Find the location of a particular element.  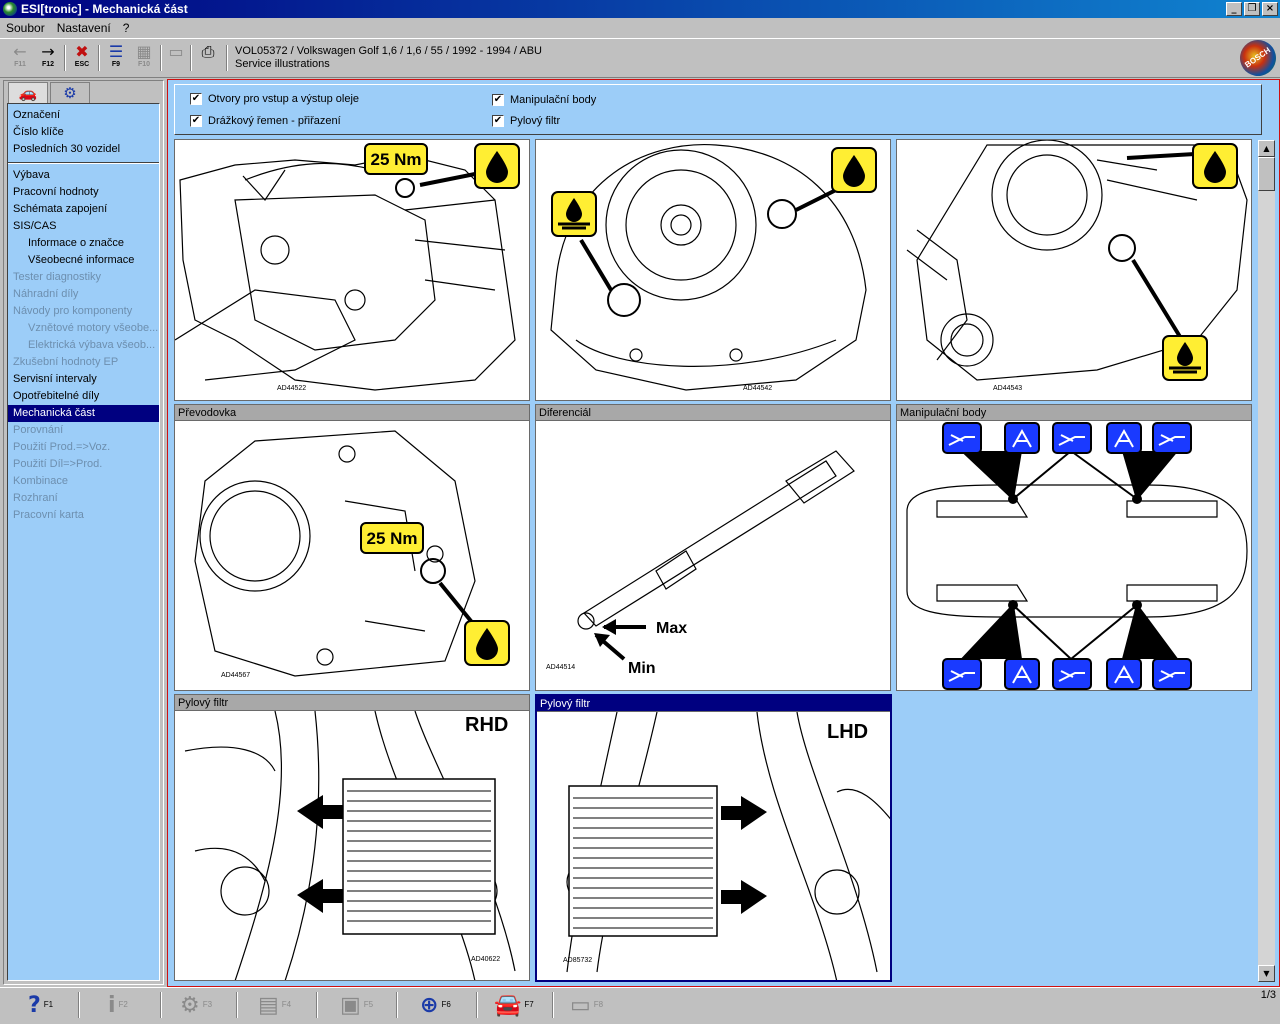

toolbar-separator is located at coordinates (227, 58).